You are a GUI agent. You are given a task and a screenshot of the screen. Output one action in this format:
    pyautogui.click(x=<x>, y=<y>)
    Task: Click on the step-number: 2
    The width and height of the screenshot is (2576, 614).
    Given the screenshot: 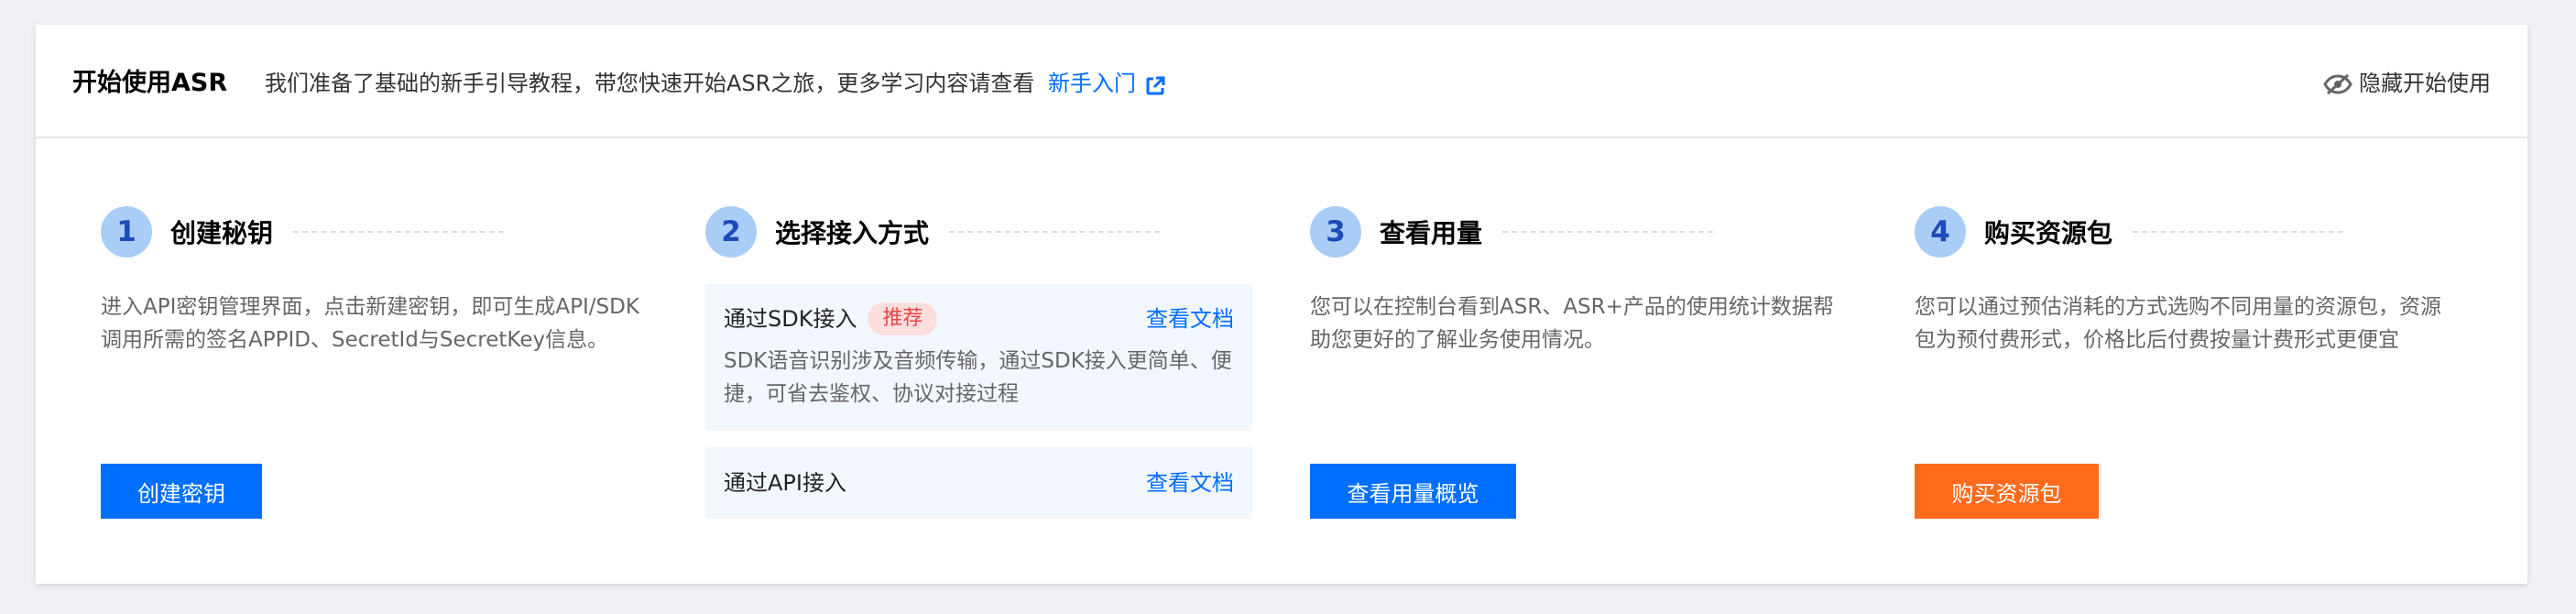 What is the action you would take?
    pyautogui.click(x=731, y=232)
    